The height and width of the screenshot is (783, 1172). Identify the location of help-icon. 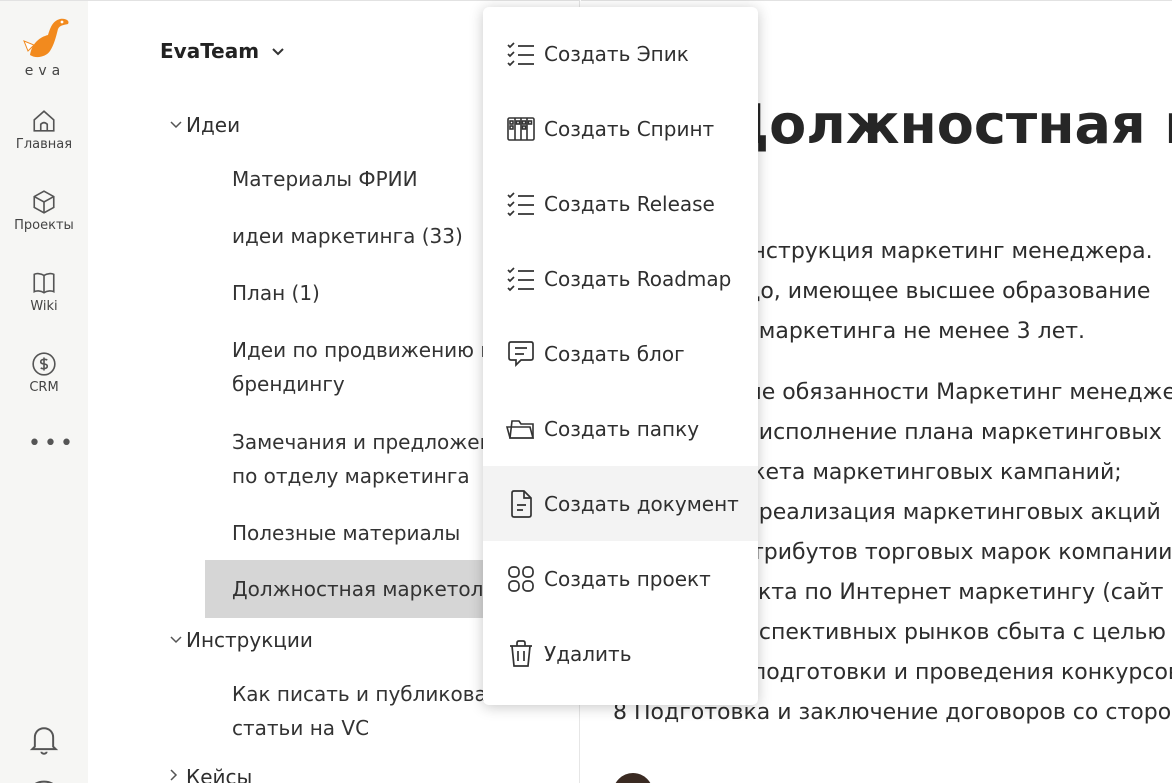
(44, 777).